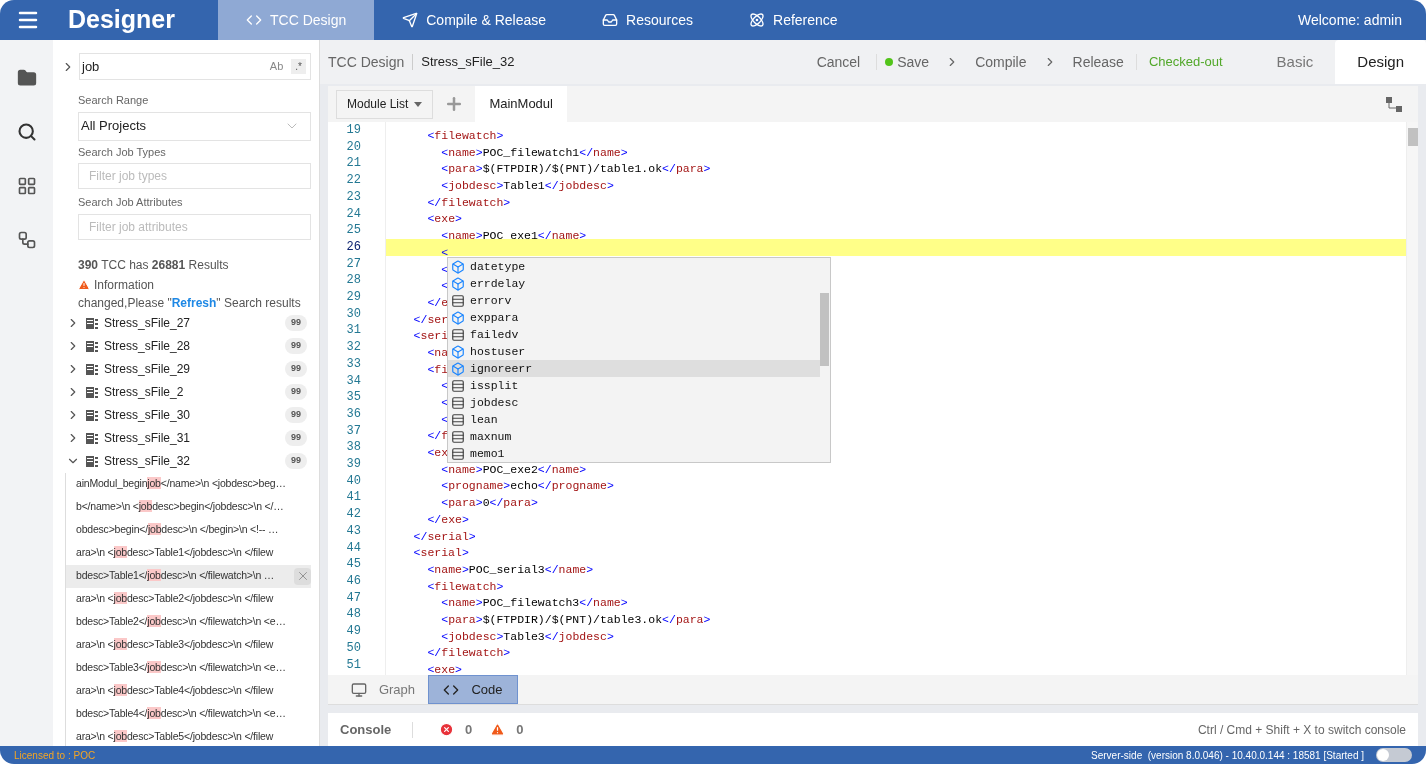 Image resolution: width=1426 pixels, height=764 pixels. Describe the element at coordinates (194, 302) in the screenshot. I see `refresh-link: Refresh` at that location.